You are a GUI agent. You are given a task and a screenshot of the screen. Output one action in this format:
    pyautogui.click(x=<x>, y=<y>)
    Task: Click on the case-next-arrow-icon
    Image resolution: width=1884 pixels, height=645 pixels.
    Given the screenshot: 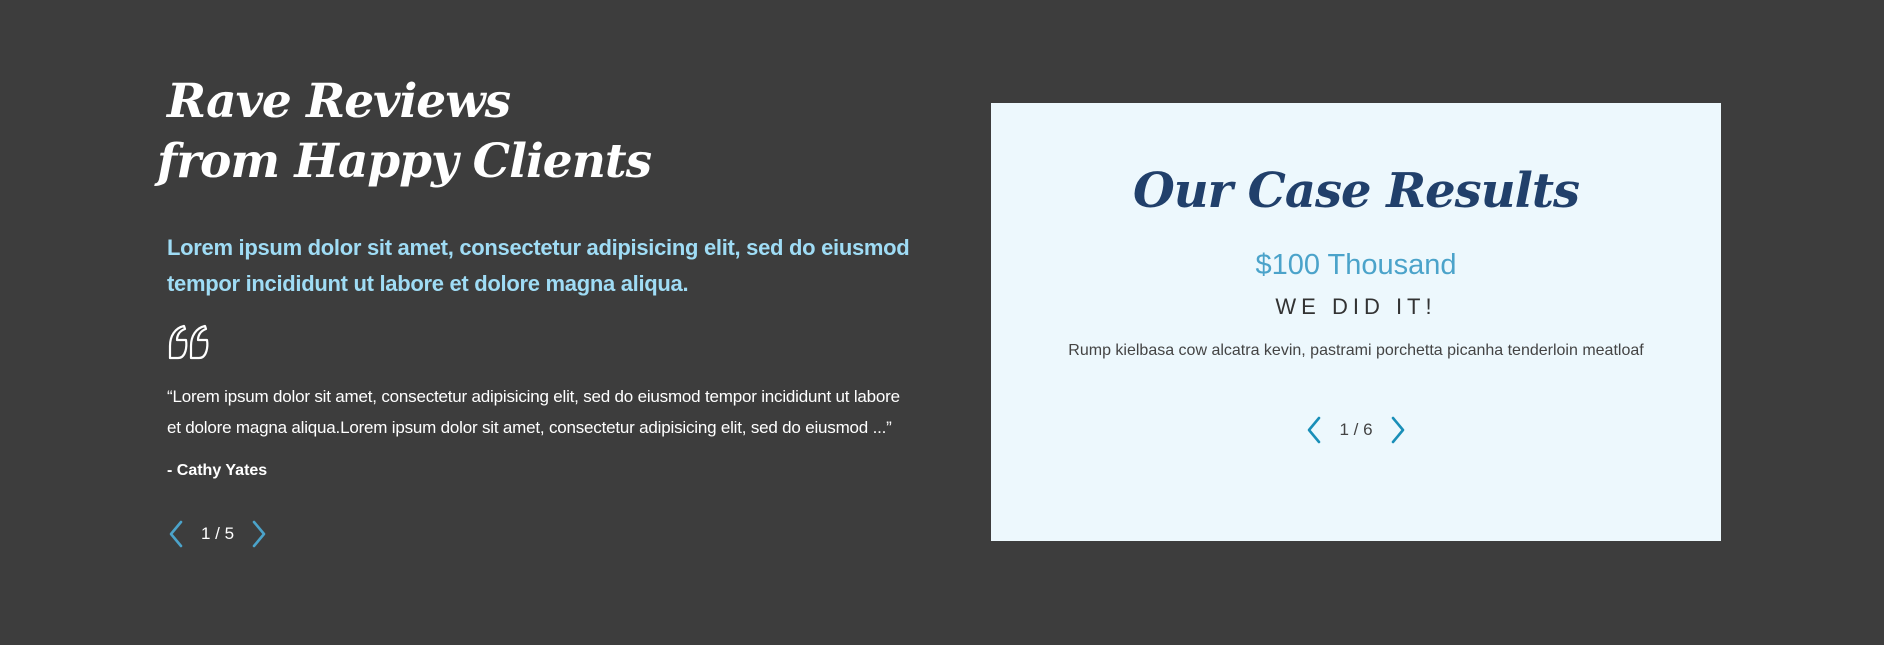 What is the action you would take?
    pyautogui.click(x=1398, y=430)
    